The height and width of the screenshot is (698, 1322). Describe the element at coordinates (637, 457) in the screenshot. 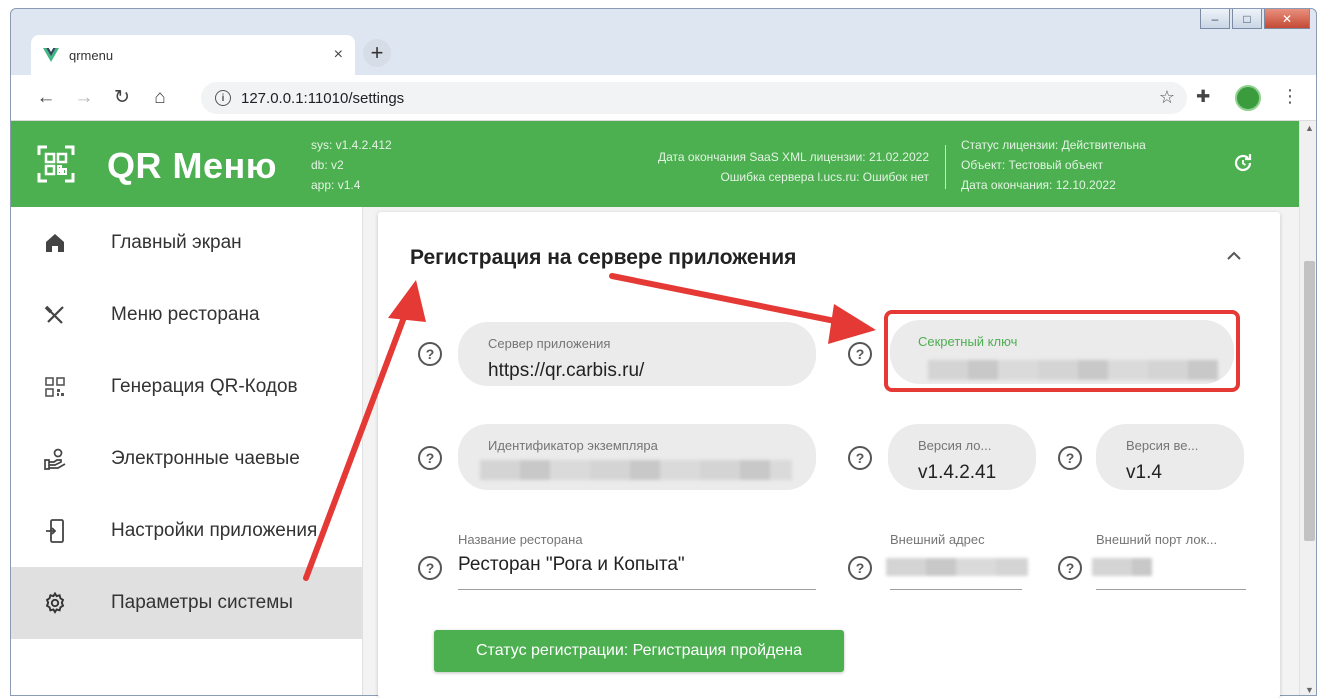

I see `instance-id-field: Идентификатор экземпляра` at that location.